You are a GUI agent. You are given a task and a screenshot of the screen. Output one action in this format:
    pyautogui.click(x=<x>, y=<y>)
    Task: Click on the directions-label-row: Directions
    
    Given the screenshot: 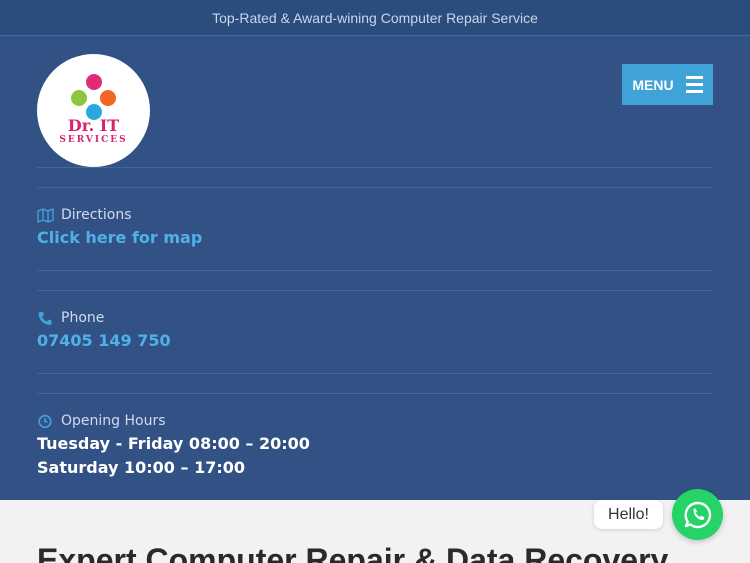 What is the action you would take?
    pyautogui.click(x=84, y=215)
    